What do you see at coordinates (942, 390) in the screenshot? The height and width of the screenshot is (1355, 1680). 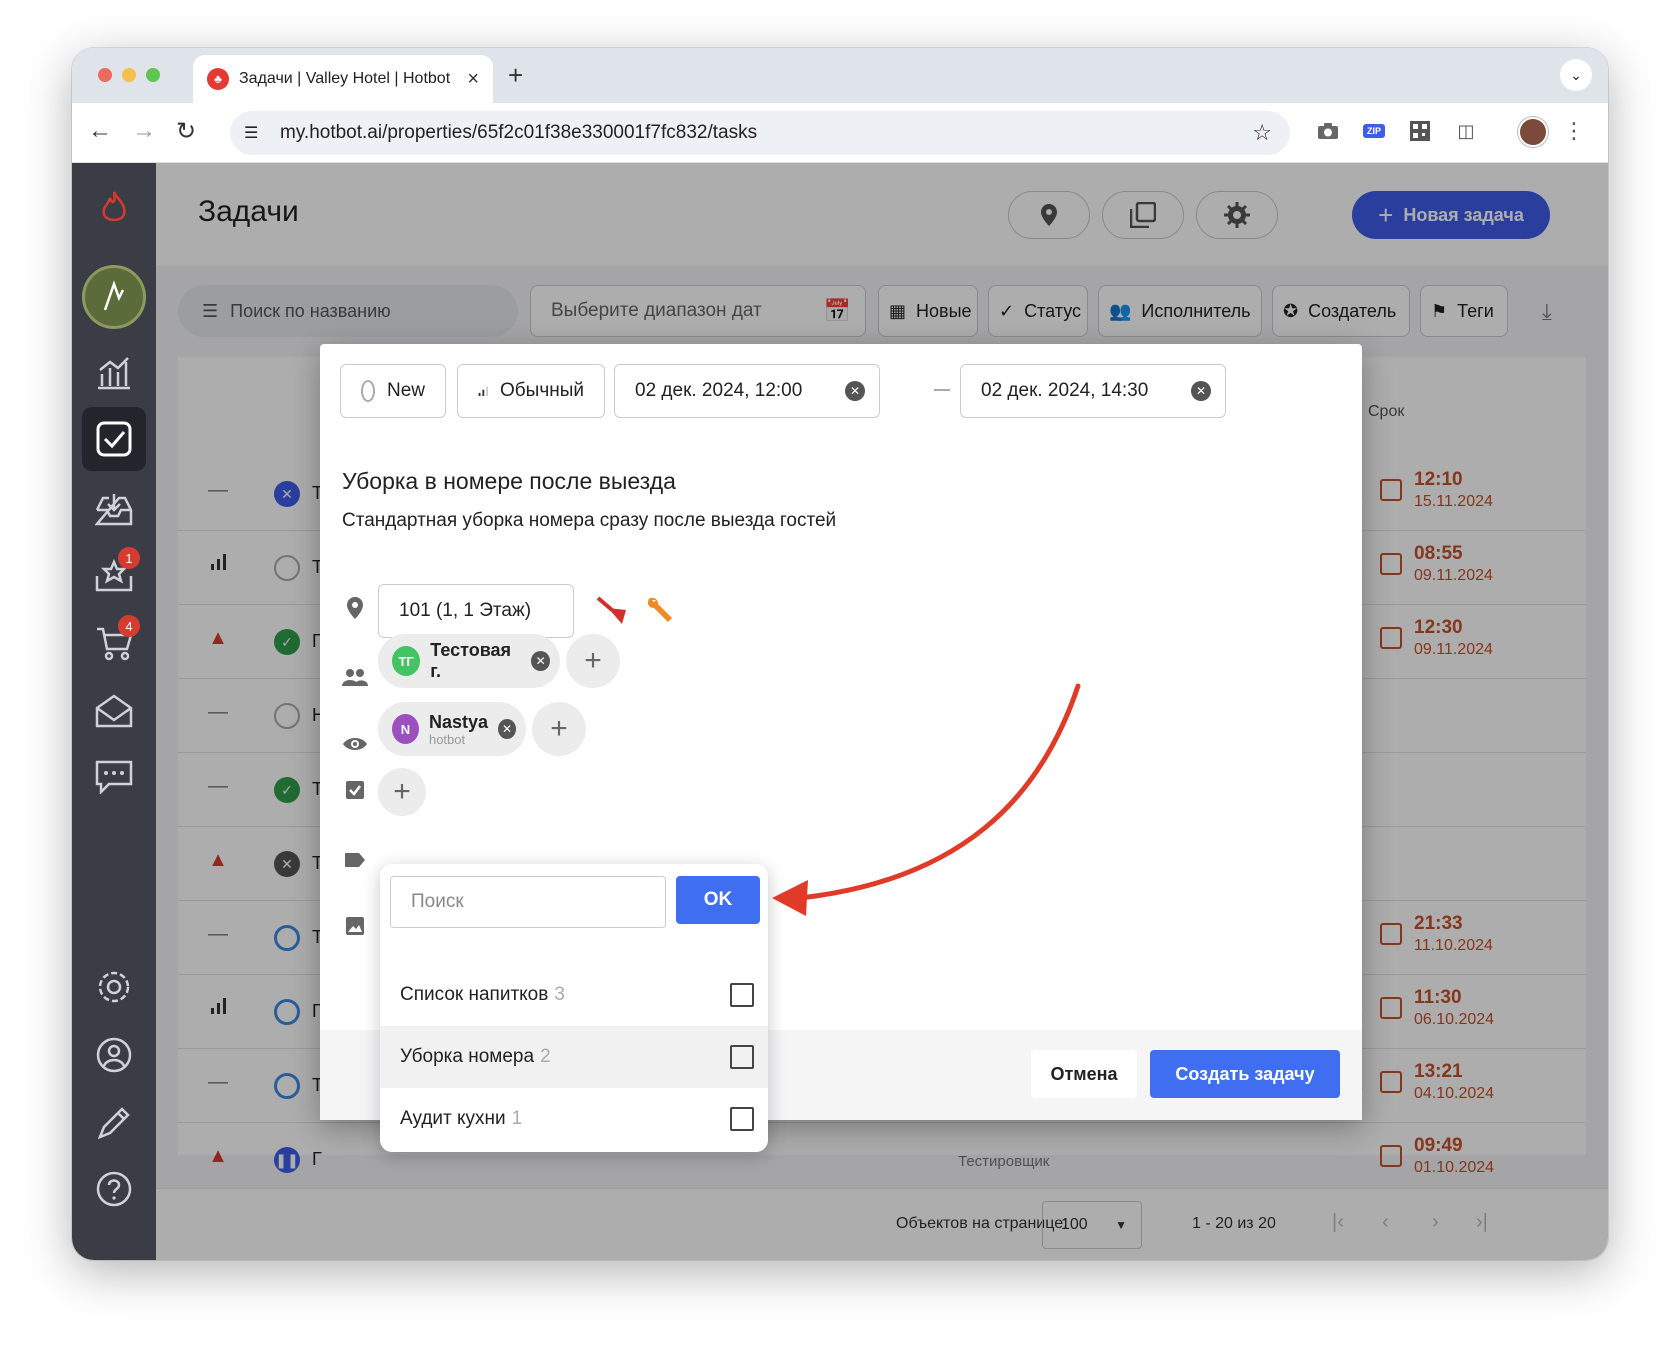 I see `range-dash` at bounding box center [942, 390].